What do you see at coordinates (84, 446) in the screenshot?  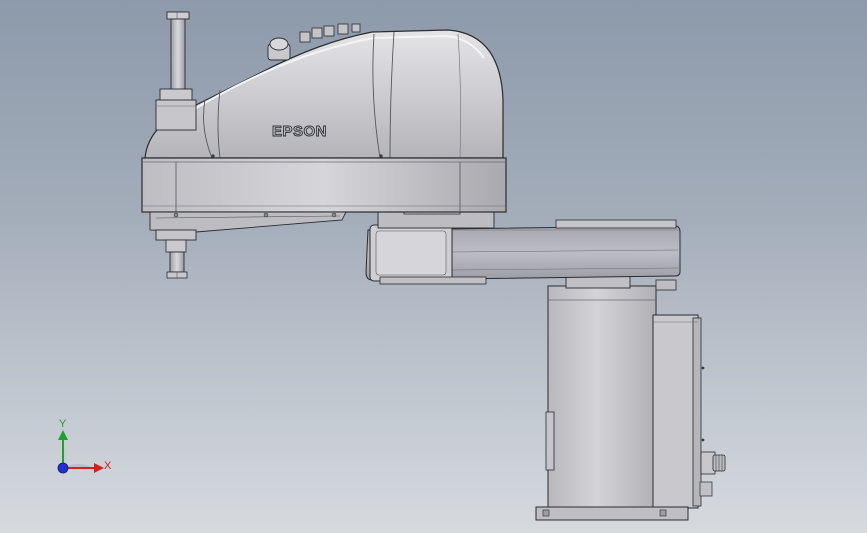 I see `coordinate-triad: Y X` at bounding box center [84, 446].